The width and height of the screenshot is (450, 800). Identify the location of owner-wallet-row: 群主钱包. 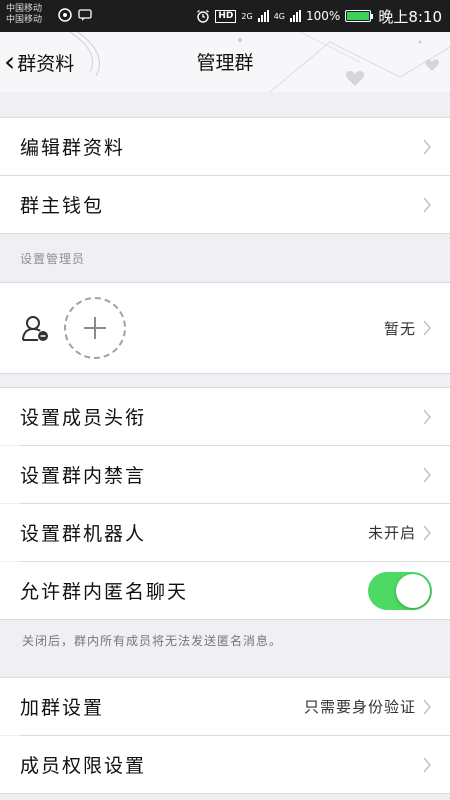
(225, 204).